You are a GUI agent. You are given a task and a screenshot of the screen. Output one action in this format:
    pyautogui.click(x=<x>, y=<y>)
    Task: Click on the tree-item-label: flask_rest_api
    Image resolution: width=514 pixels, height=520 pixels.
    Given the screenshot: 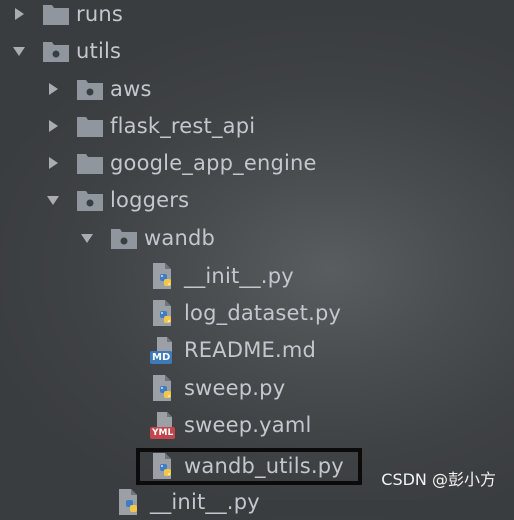 What is the action you would take?
    pyautogui.click(x=183, y=125)
    